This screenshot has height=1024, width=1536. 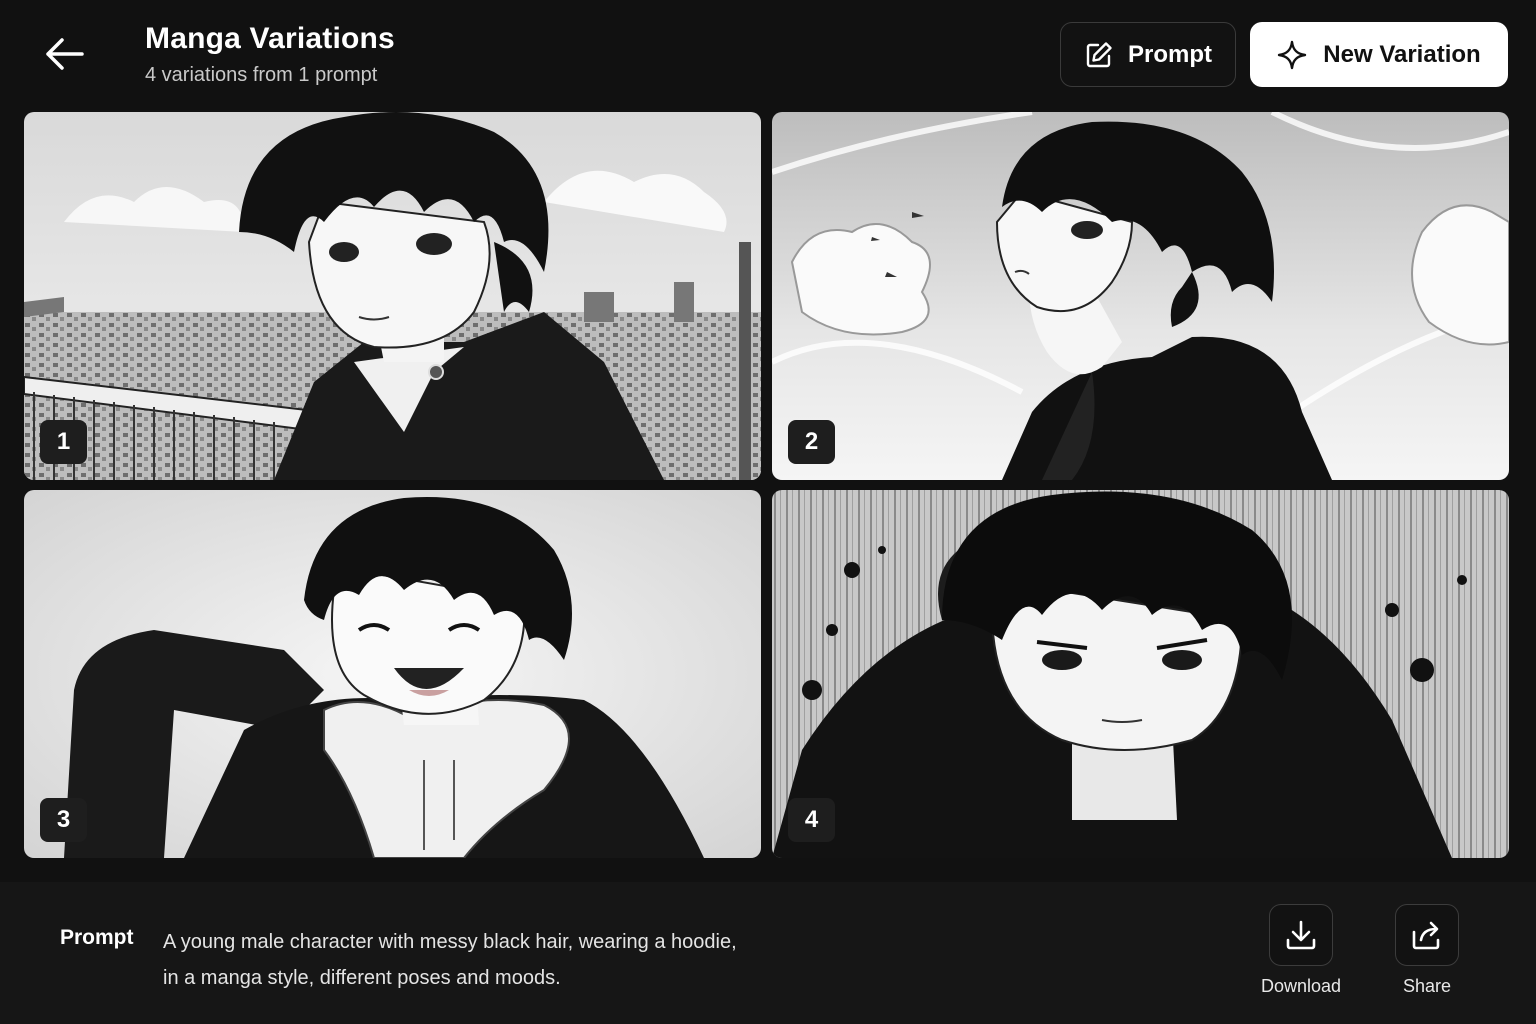 I want to click on variation-badge-3: 3, so click(x=63, y=820).